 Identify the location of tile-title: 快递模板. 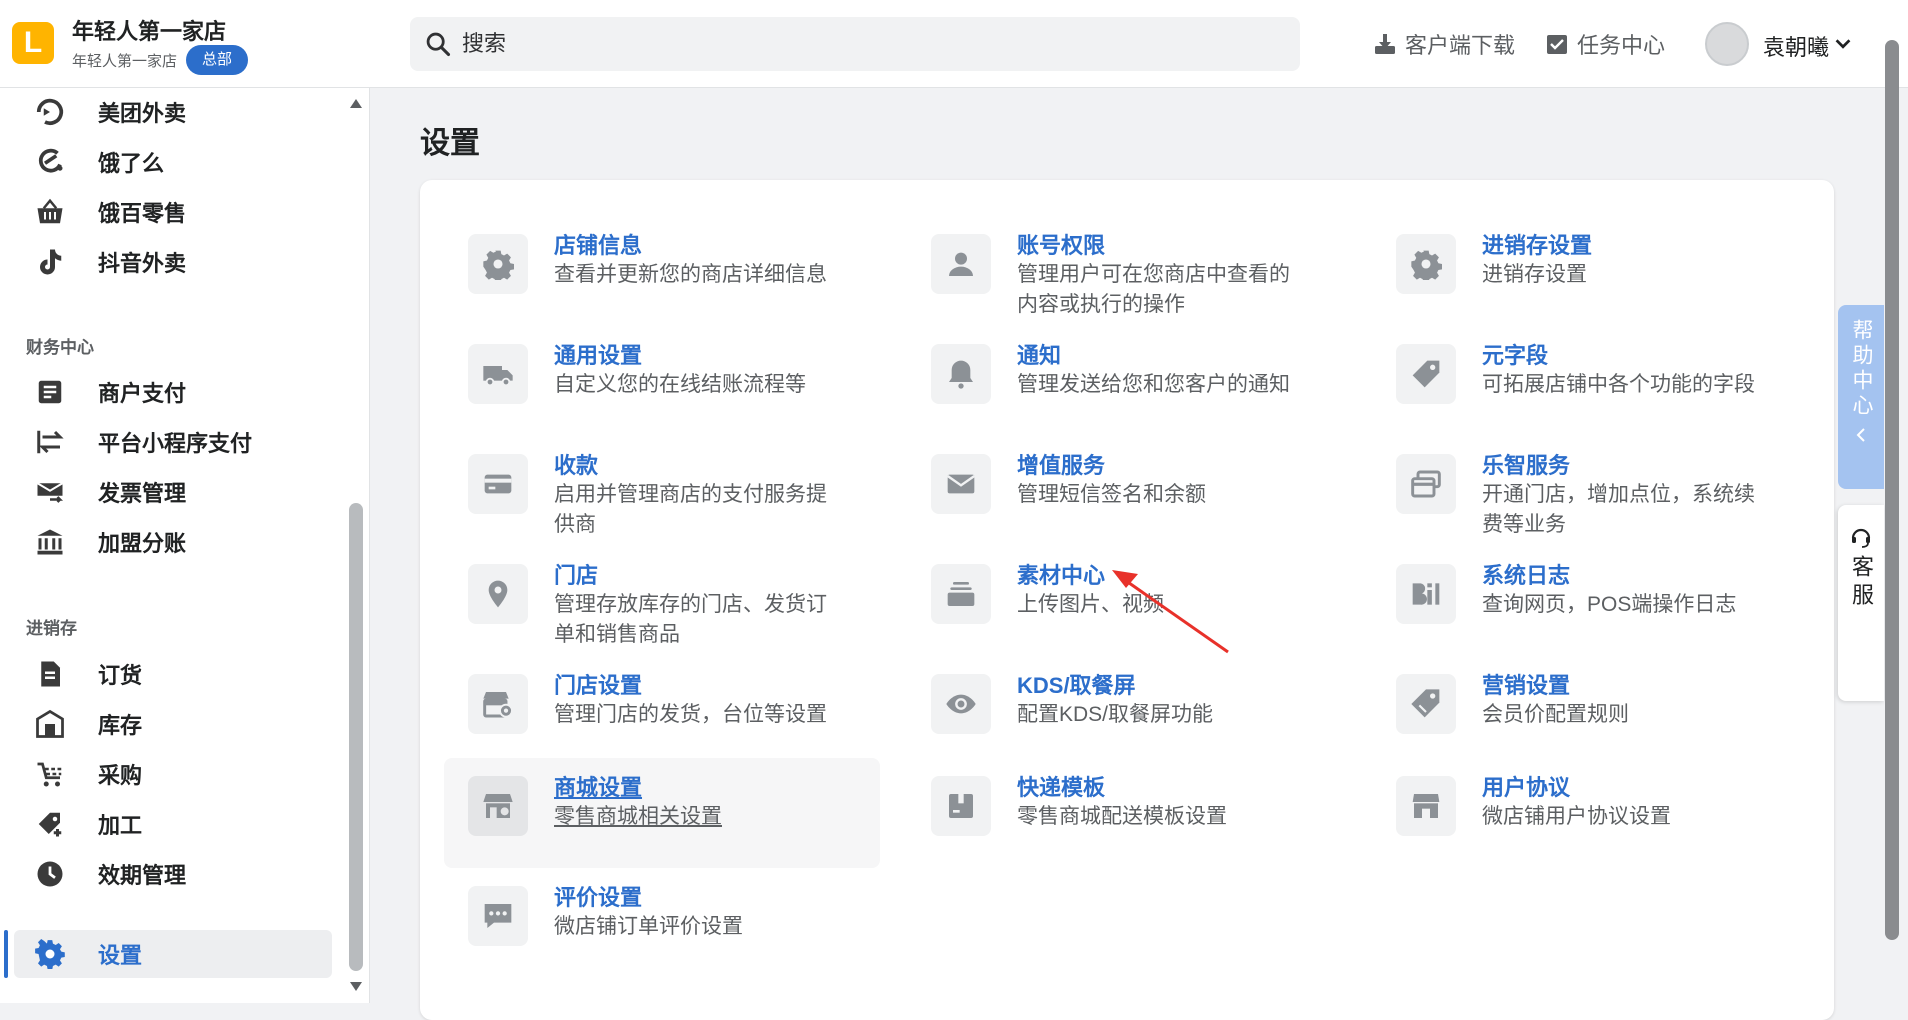
(1061, 787).